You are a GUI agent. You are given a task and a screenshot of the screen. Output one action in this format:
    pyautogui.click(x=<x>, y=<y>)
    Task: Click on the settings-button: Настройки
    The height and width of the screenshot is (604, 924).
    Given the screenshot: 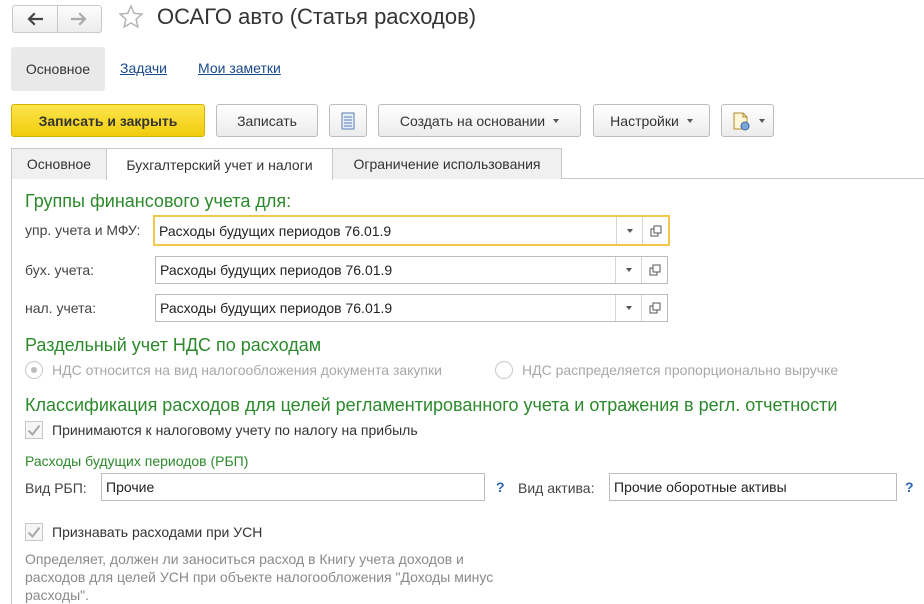 What is the action you would take?
    pyautogui.click(x=651, y=120)
    